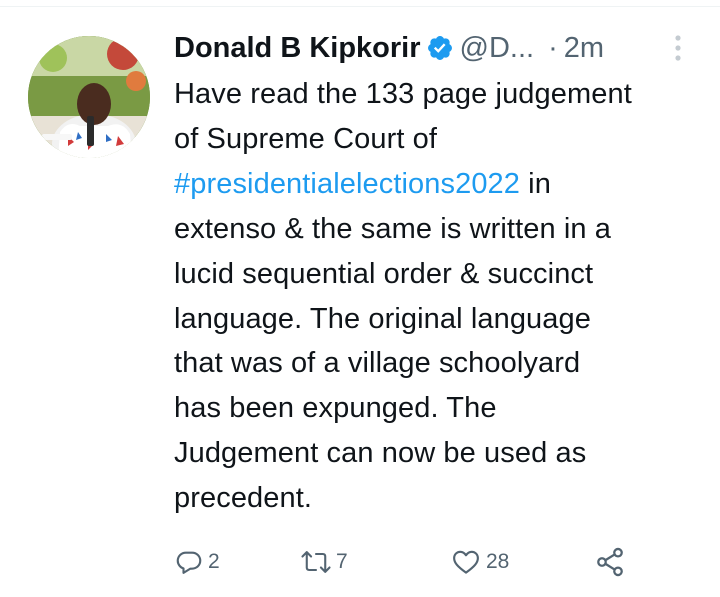  I want to click on retweet-button: 7, so click(324, 562).